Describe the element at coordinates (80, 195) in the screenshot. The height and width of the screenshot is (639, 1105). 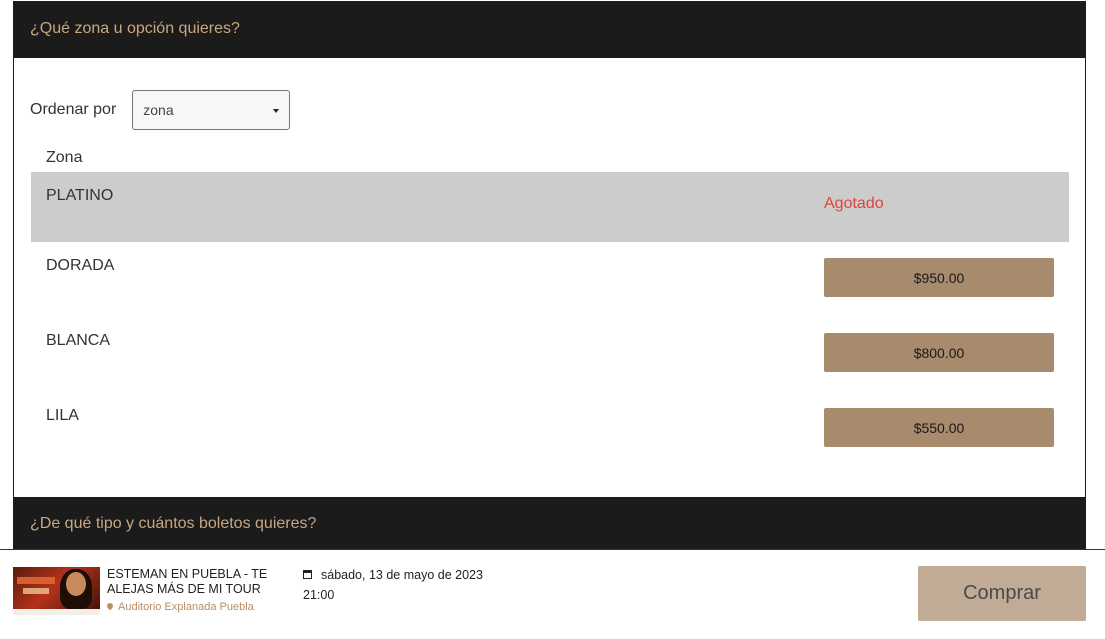
I see `zone-name: PLATINO` at that location.